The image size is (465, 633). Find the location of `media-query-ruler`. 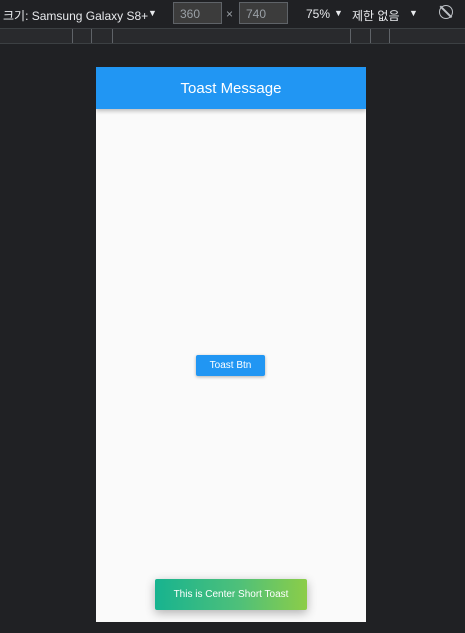

media-query-ruler is located at coordinates (232, 36).